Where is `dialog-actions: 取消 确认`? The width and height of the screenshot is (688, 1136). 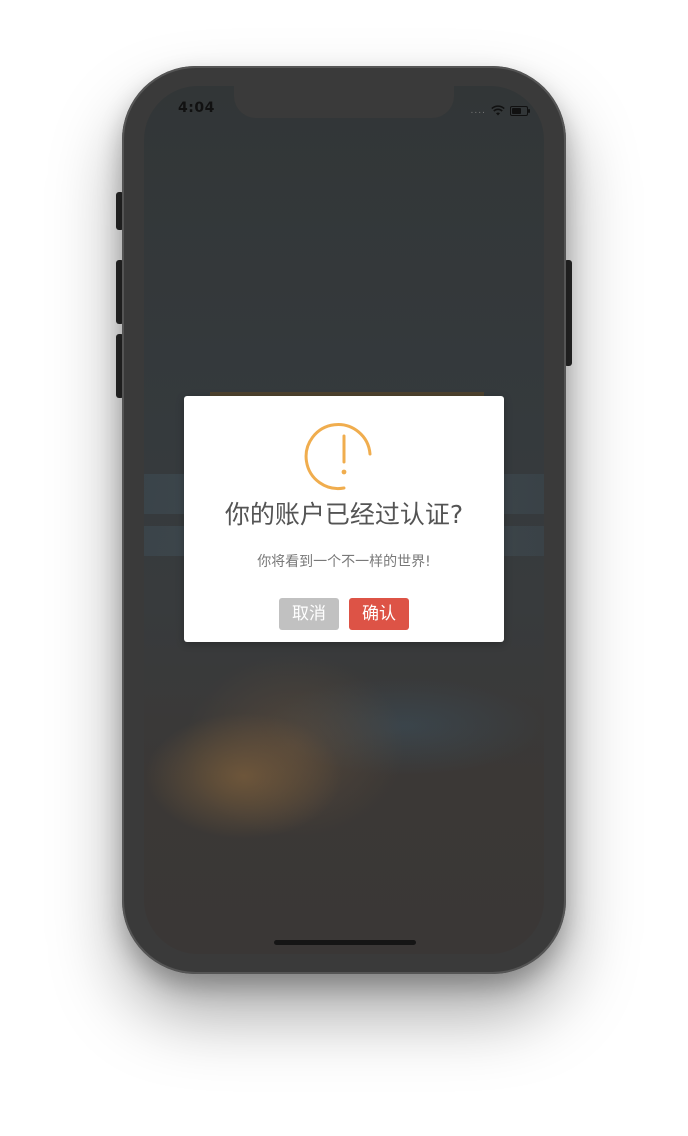
dialog-actions: 取消 确认 is located at coordinates (344, 614).